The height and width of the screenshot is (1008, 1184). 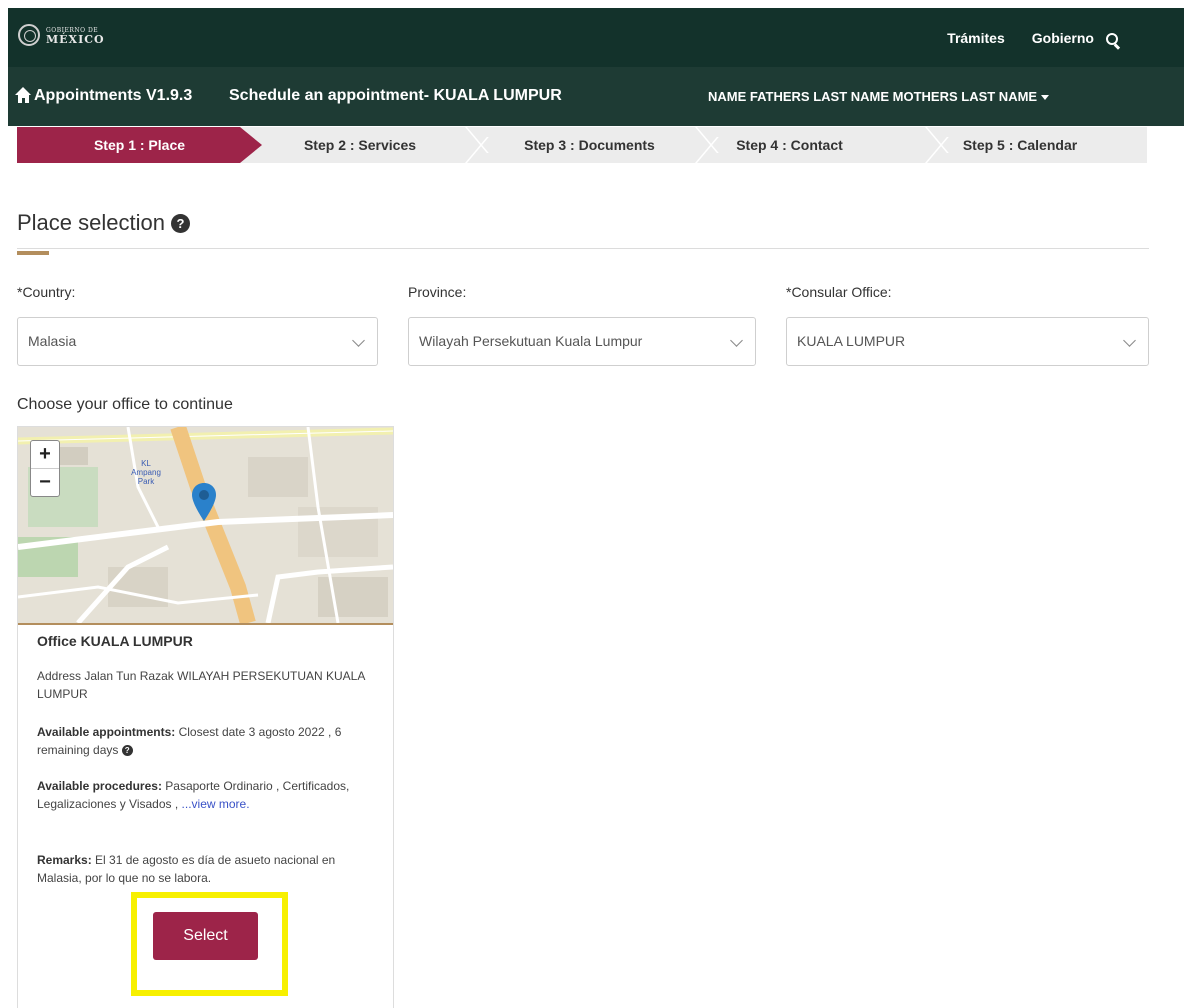 I want to click on search-icon, so click(x=1113, y=40).